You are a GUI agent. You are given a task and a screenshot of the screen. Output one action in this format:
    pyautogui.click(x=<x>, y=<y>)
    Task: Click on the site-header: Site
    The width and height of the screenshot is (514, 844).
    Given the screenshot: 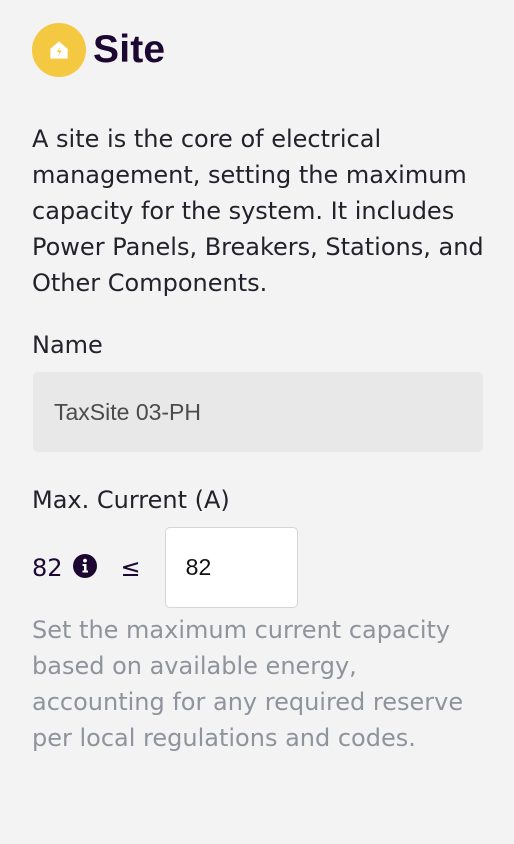 What is the action you would take?
    pyautogui.click(x=98, y=50)
    